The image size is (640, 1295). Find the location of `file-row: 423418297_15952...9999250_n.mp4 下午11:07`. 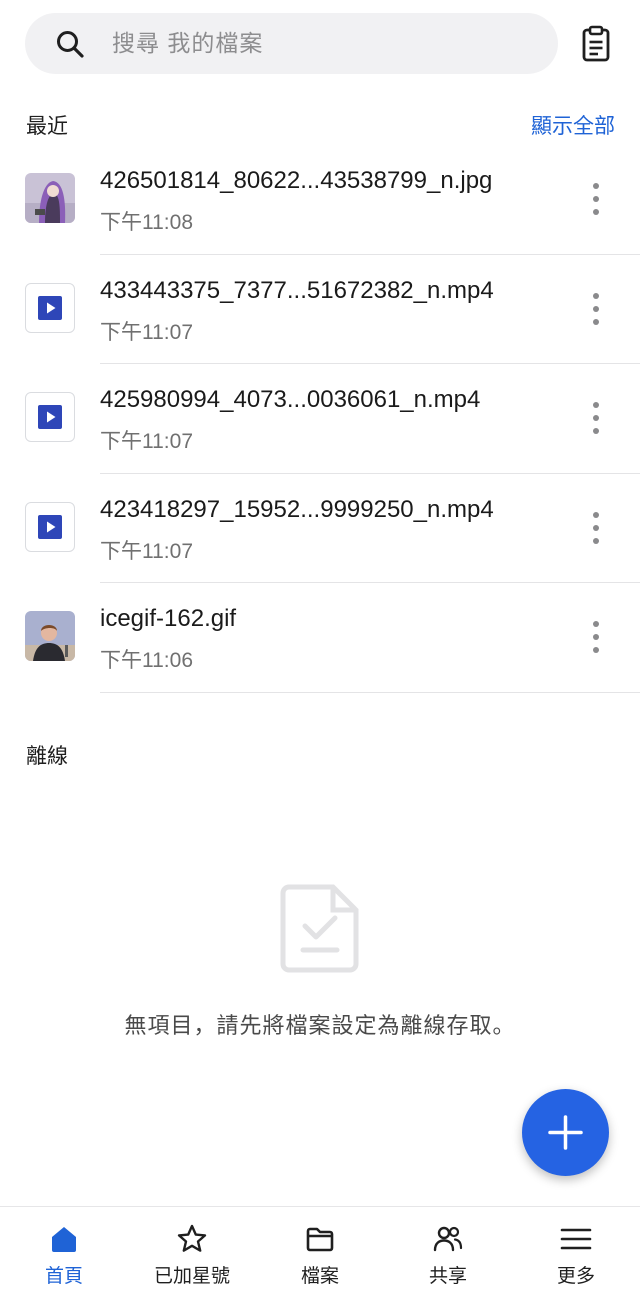

file-row: 423418297_15952...9999250_n.mp4 下午11:07 is located at coordinates (320, 528).